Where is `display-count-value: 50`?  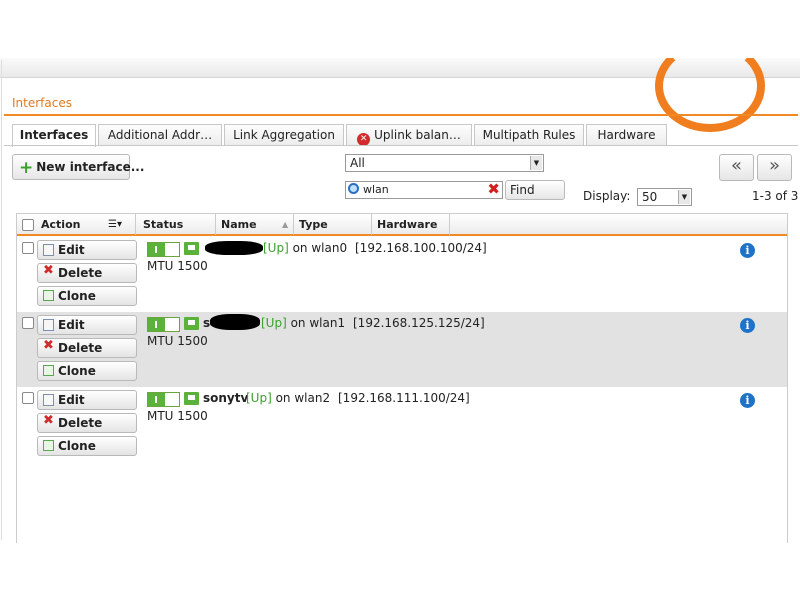
display-count-value: 50 is located at coordinates (650, 197).